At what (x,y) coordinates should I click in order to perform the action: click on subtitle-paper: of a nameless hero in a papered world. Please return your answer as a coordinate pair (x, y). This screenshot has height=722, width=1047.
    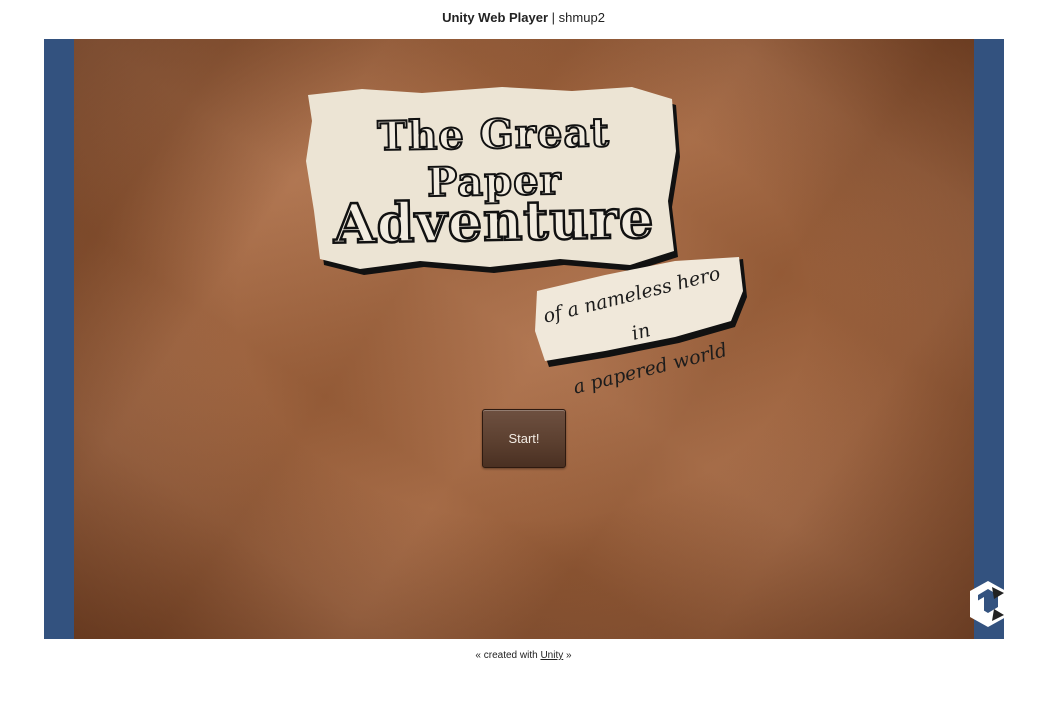
    Looking at the image, I should click on (639, 328).